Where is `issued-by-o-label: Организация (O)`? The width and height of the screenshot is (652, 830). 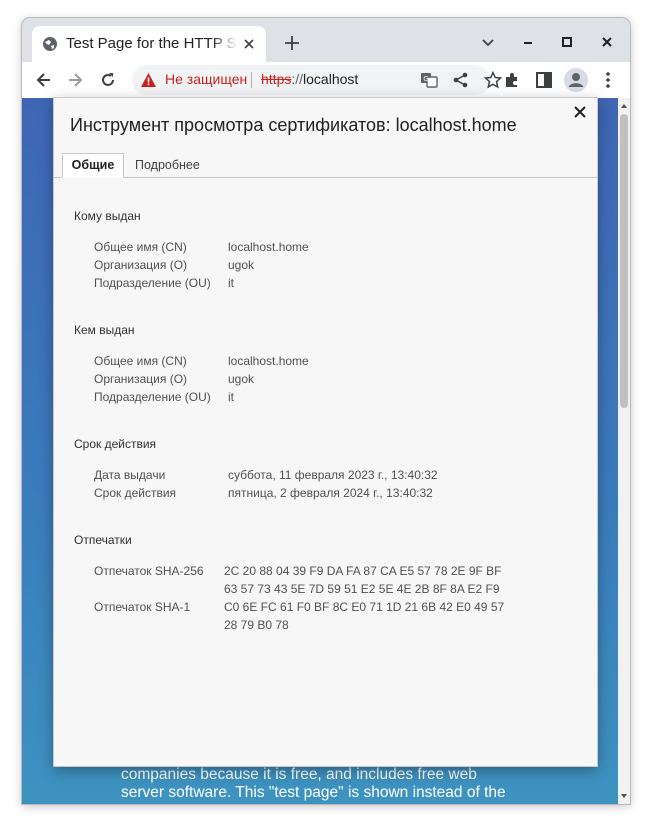 issued-by-o-label: Организация (O) is located at coordinates (141, 379).